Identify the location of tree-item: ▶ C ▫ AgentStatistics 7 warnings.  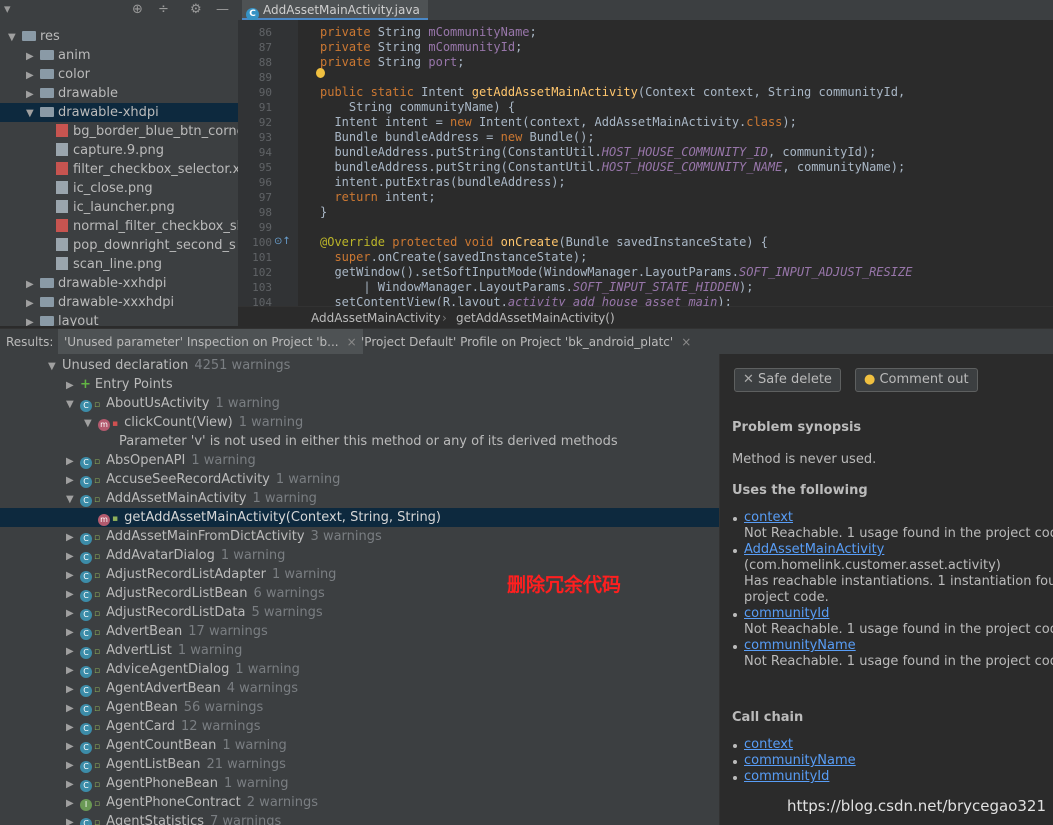
(140, 818).